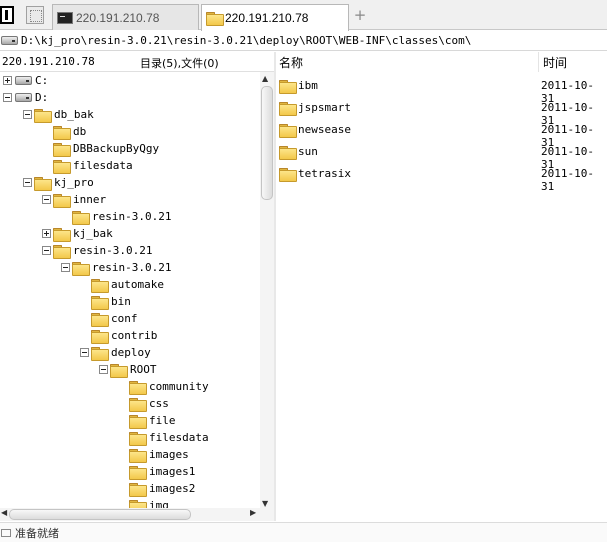 The image size is (607, 542). I want to click on tree-node-label: conf, so click(124, 318).